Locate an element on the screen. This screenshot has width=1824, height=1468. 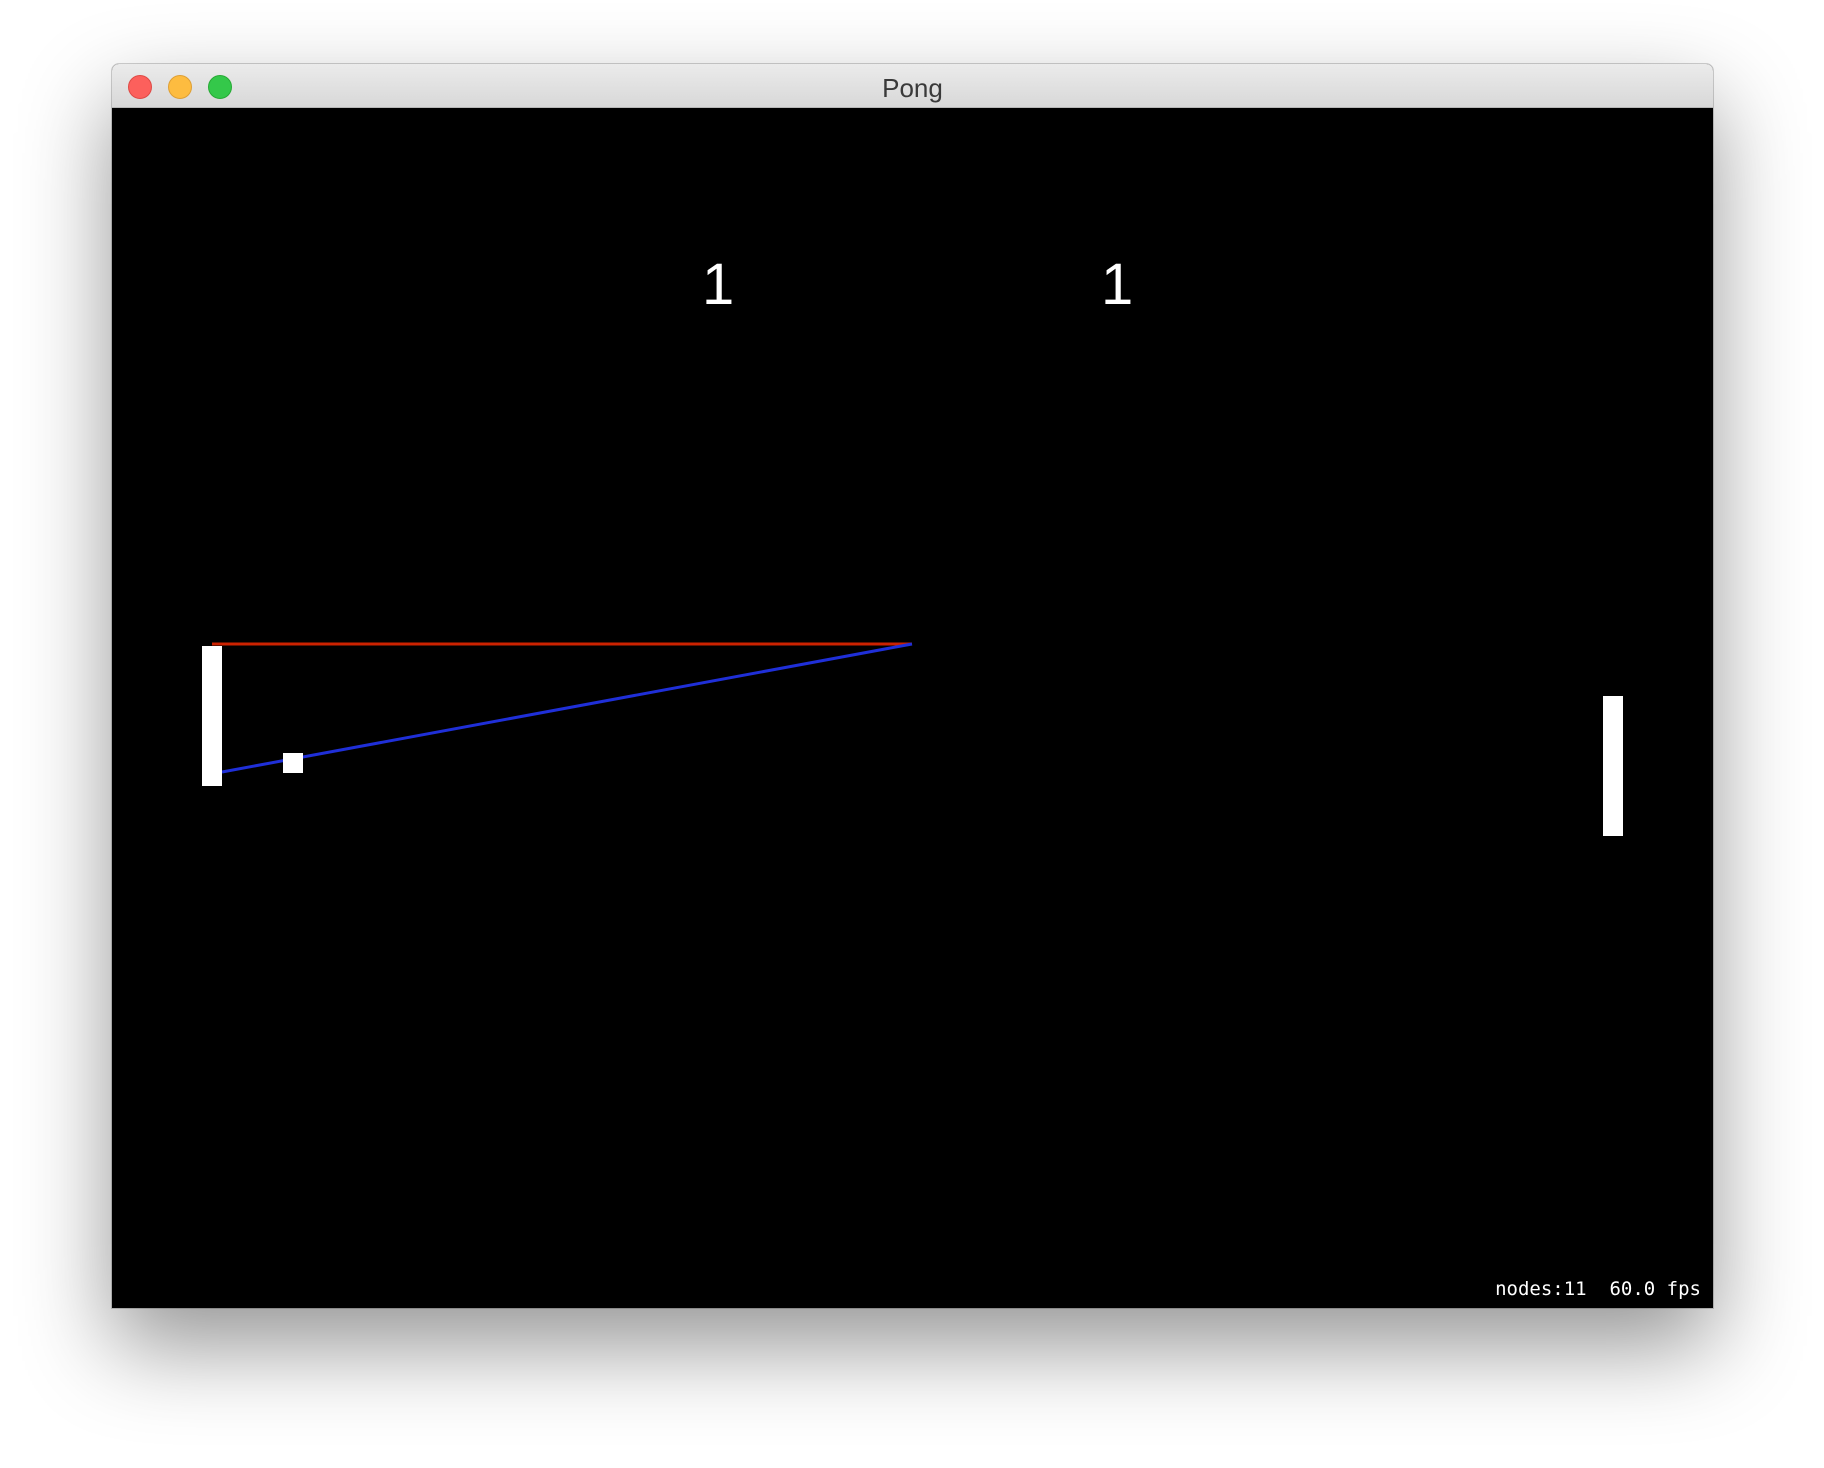
right-player-score: 1 is located at coordinates (1117, 284).